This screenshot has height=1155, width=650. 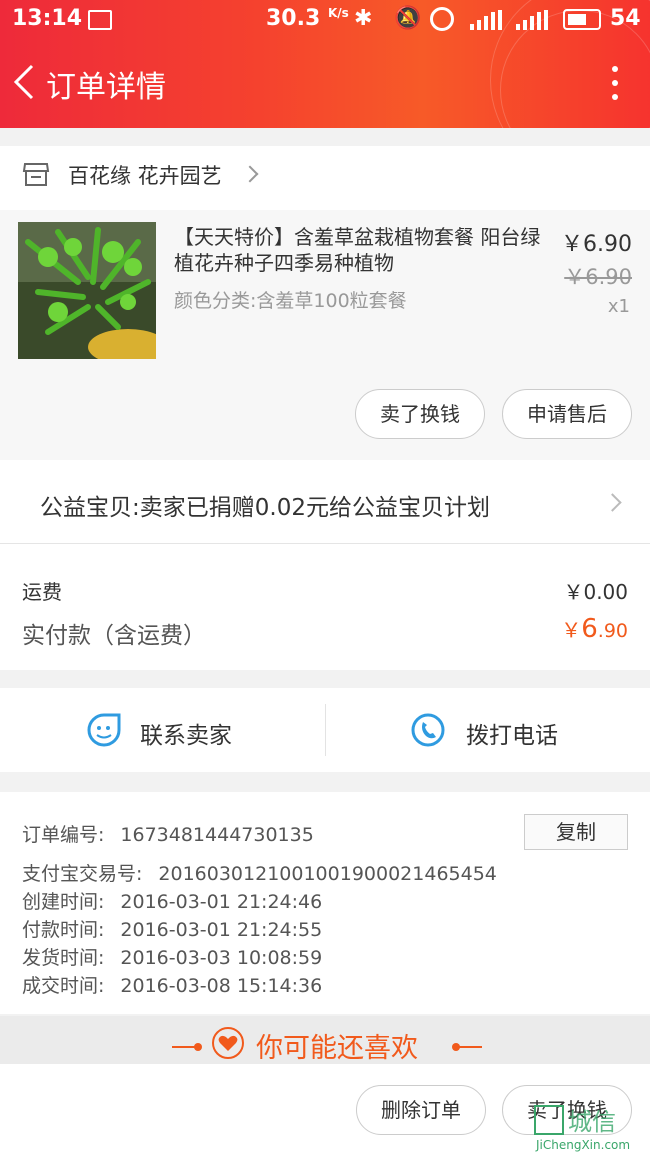 What do you see at coordinates (567, 414) in the screenshot?
I see `after-sale-button: 申请售后` at bounding box center [567, 414].